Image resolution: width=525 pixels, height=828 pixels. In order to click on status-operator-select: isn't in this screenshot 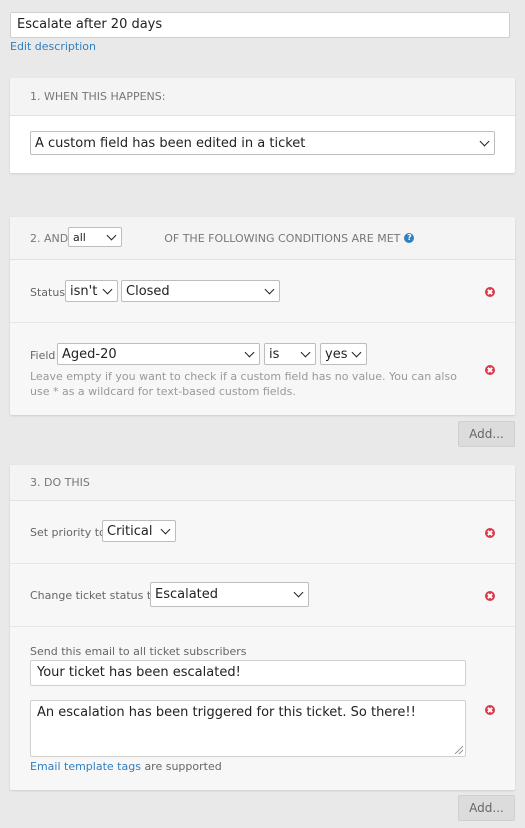, I will do `click(91, 291)`.